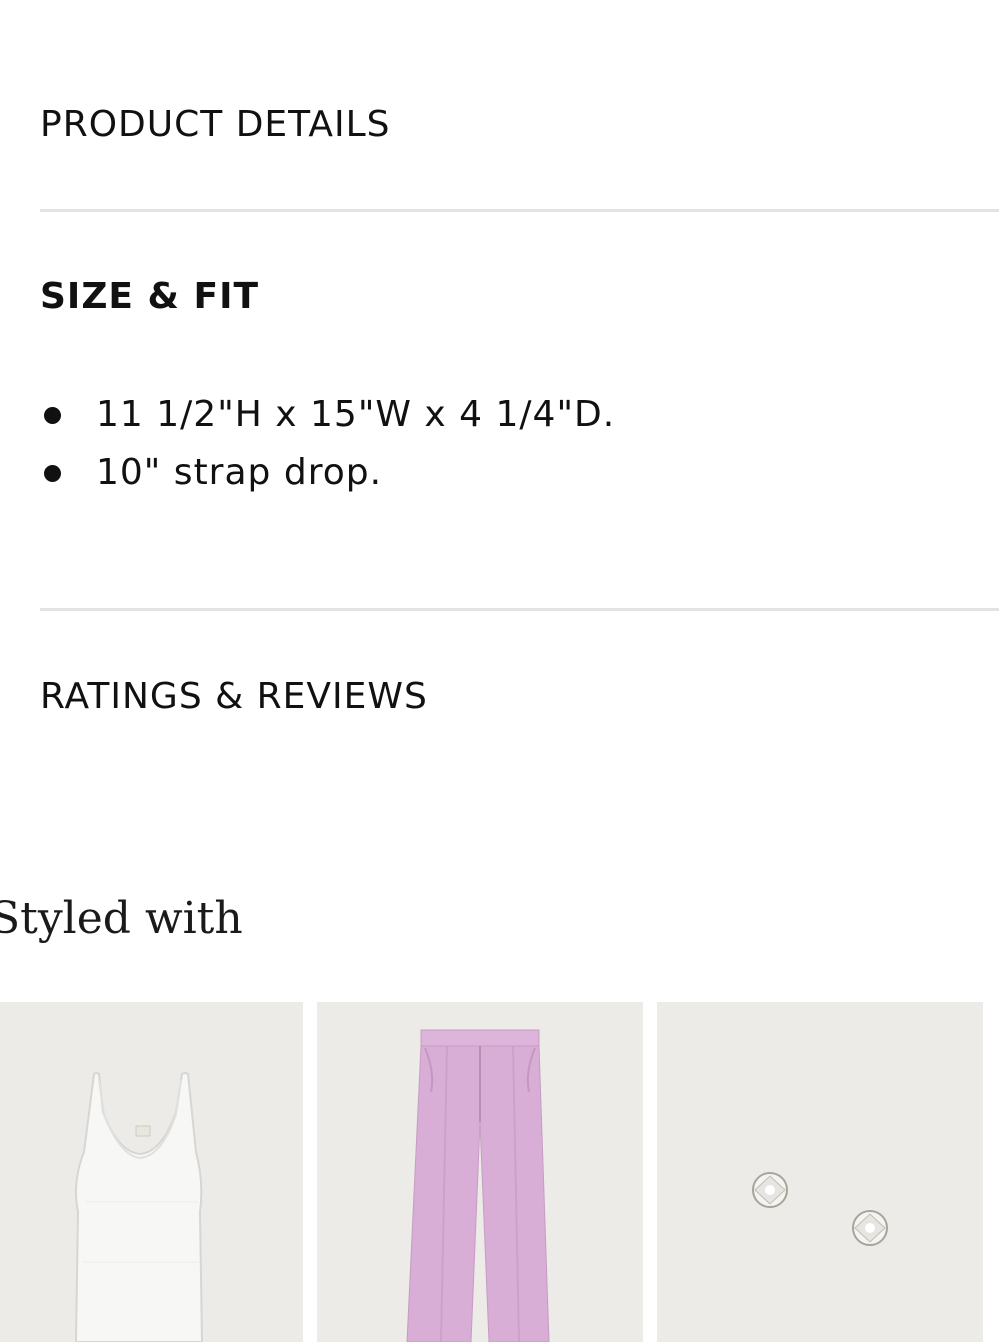  I want to click on list-item: 11 1/2"H x 15"W x 4 1/4"D., so click(327, 415).